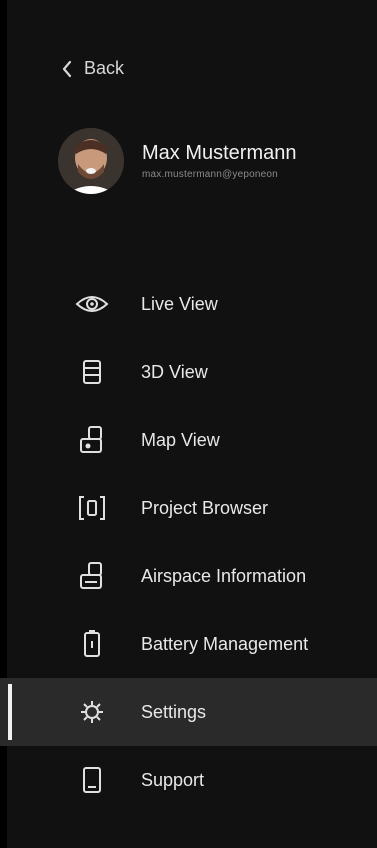  I want to click on menu-item-label: Live View, so click(179, 303).